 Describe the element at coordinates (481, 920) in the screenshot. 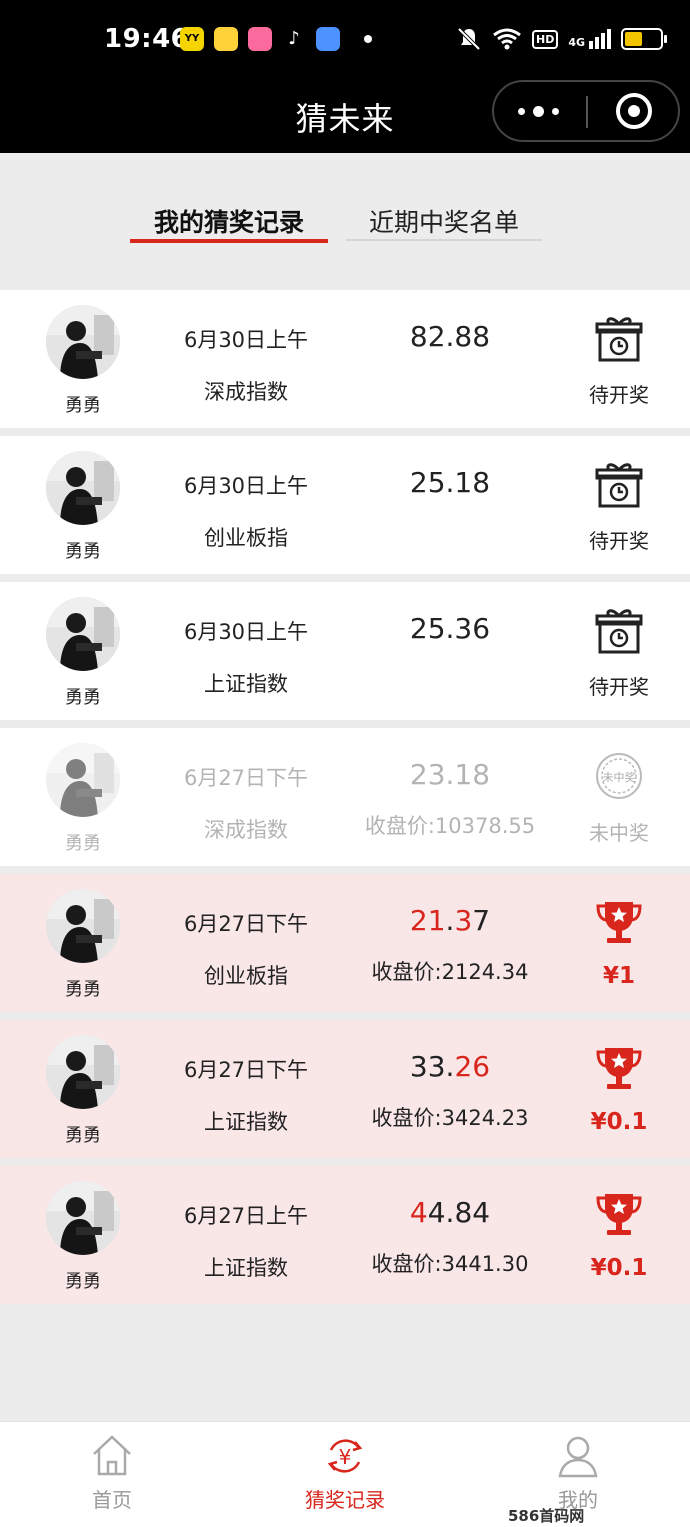

I see `guess-digits: 7` at that location.